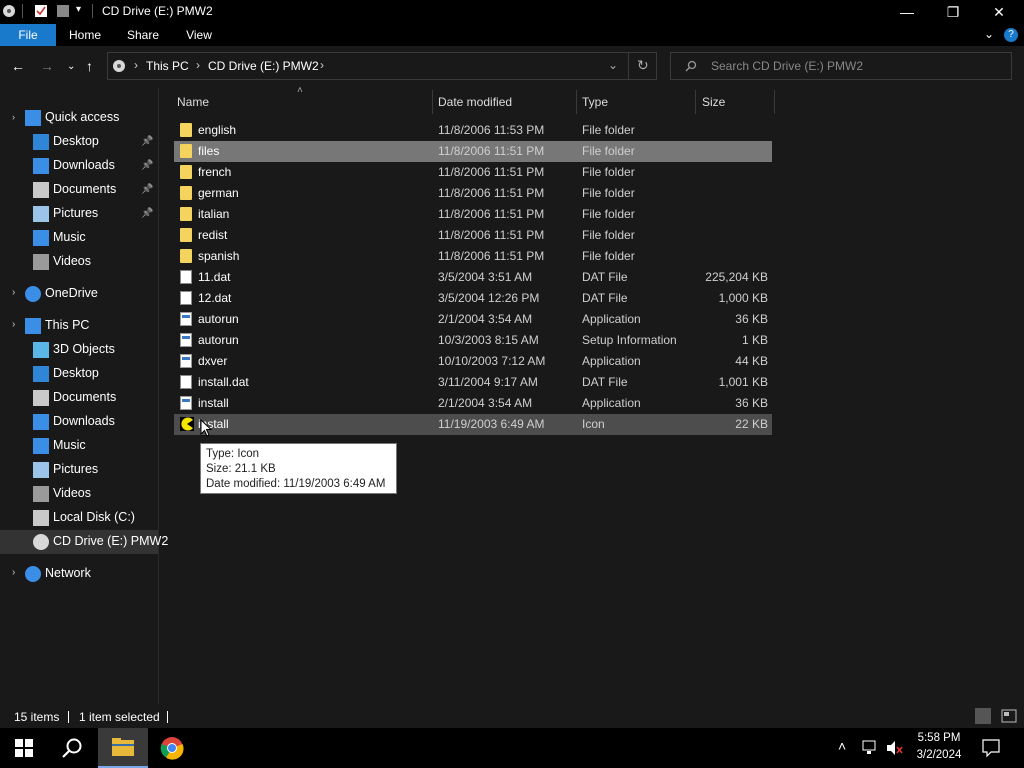  What do you see at coordinates (605, 382) in the screenshot?
I see `file-type: DAT File` at bounding box center [605, 382].